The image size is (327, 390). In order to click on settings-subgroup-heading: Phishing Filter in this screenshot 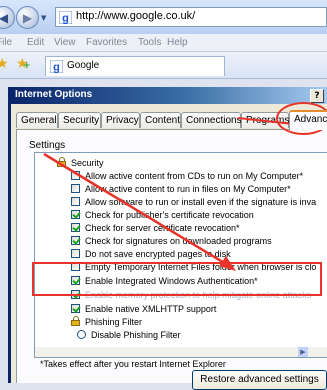, I will do `click(114, 322)`.